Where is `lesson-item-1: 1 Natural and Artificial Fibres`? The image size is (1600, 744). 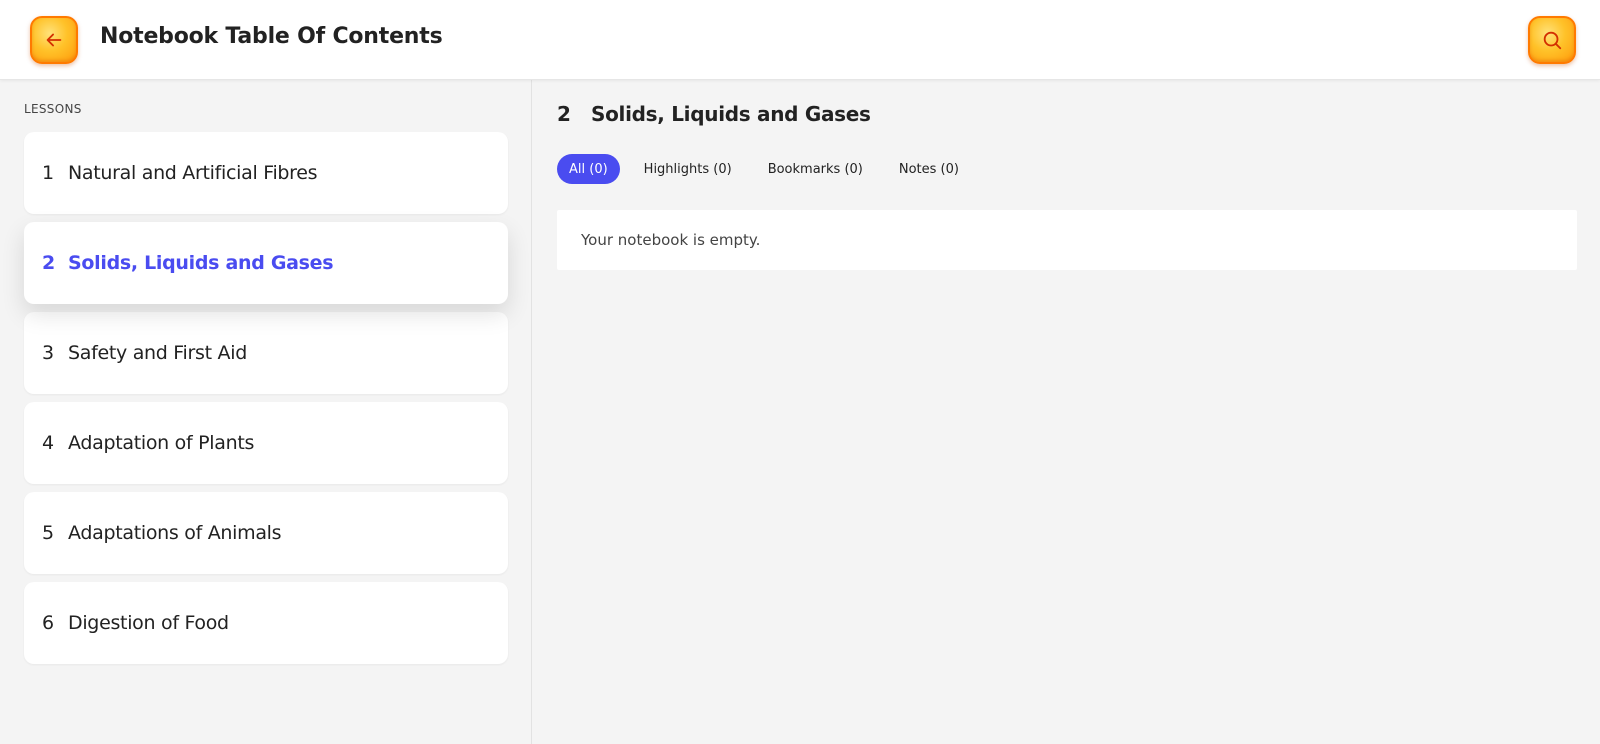
lesson-item-1: 1 Natural and Artificial Fibres is located at coordinates (266, 173).